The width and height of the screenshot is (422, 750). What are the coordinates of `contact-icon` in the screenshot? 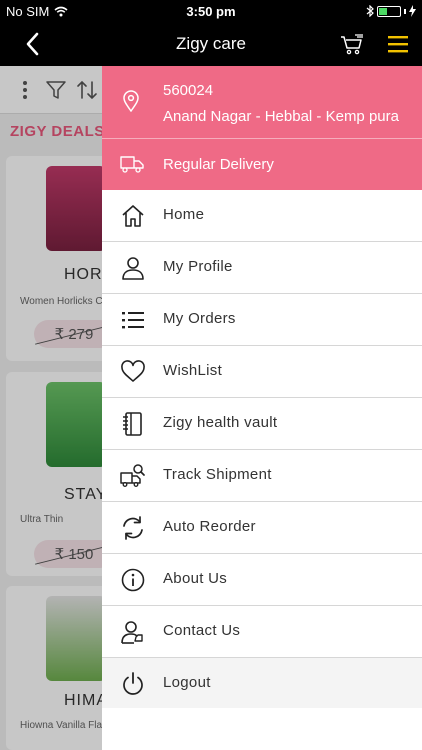 It's located at (132, 632).